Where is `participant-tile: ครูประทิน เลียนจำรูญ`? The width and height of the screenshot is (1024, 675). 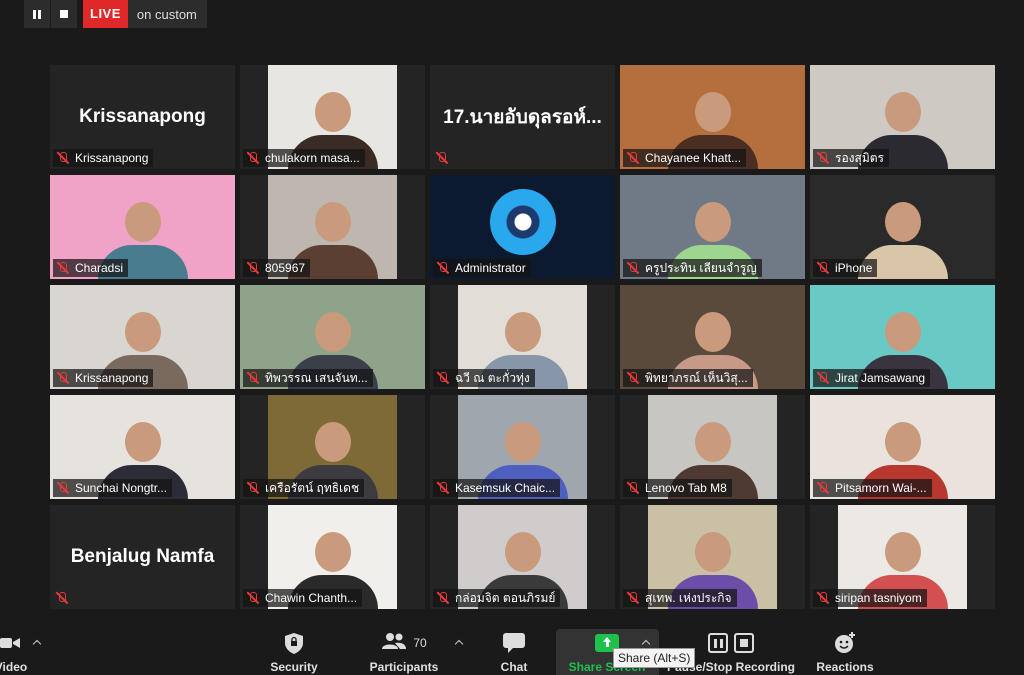
participant-tile: ครูประทิน เลียนจำรูญ is located at coordinates (712, 227).